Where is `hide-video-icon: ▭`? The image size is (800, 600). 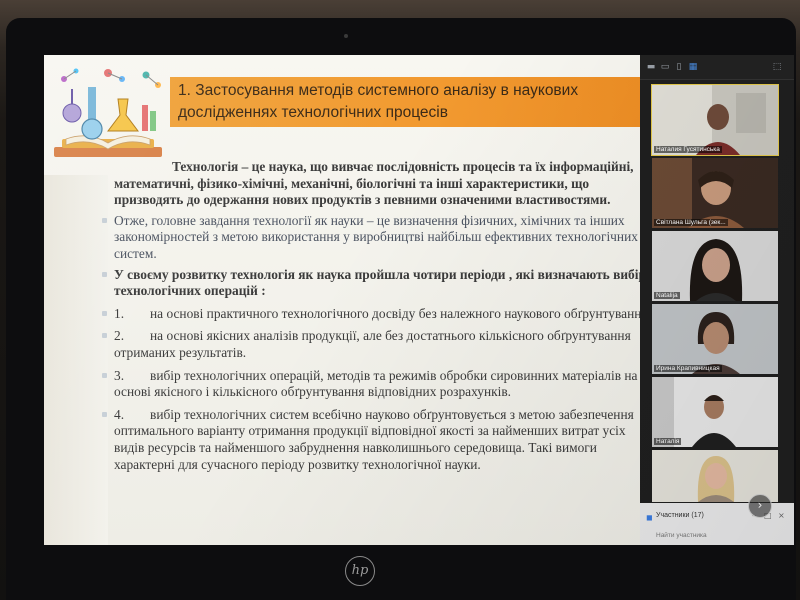 hide-video-icon: ▭ is located at coordinates (665, 67).